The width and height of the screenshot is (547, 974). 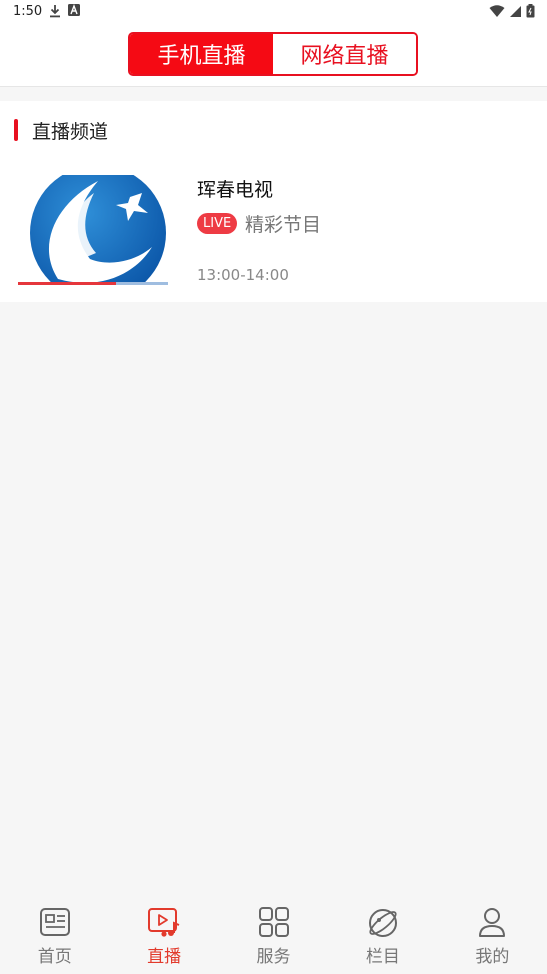 I want to click on tab-label-live: 直播, so click(x=164, y=957).